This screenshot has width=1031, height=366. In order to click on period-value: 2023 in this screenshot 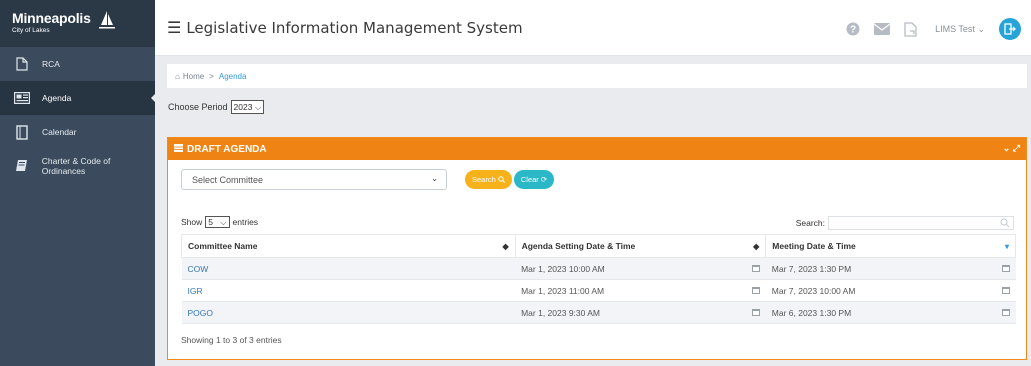, I will do `click(243, 107)`.